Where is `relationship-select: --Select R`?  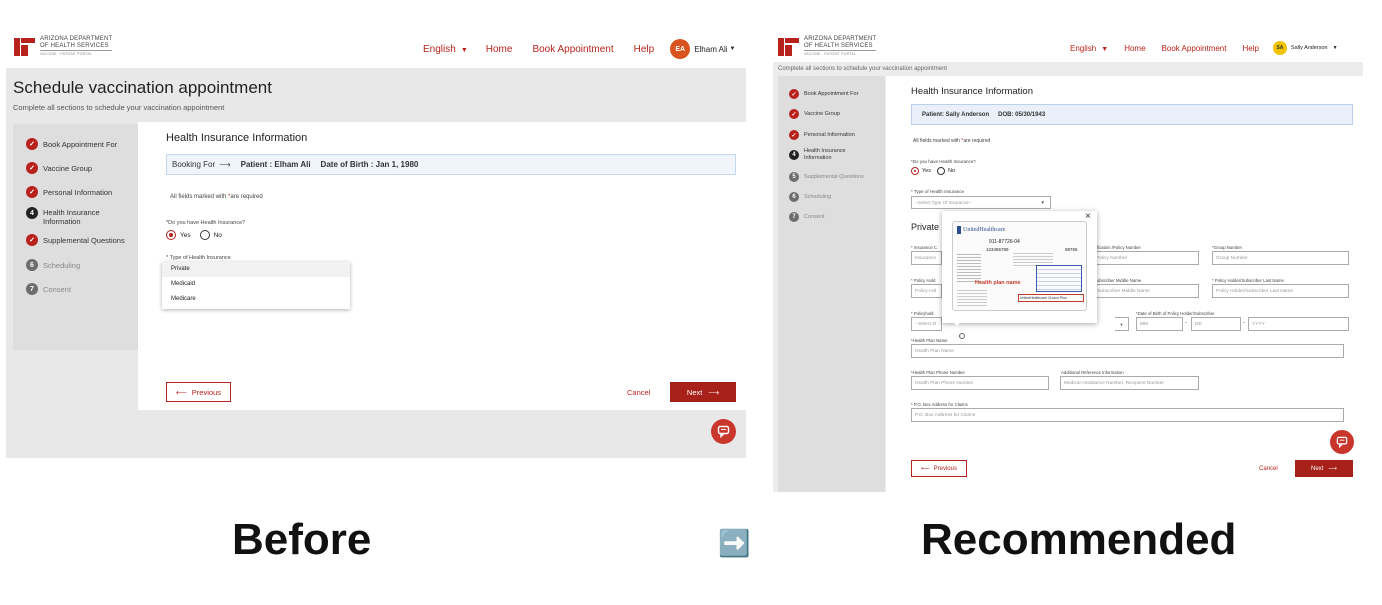 relationship-select: --Select R is located at coordinates (926, 324).